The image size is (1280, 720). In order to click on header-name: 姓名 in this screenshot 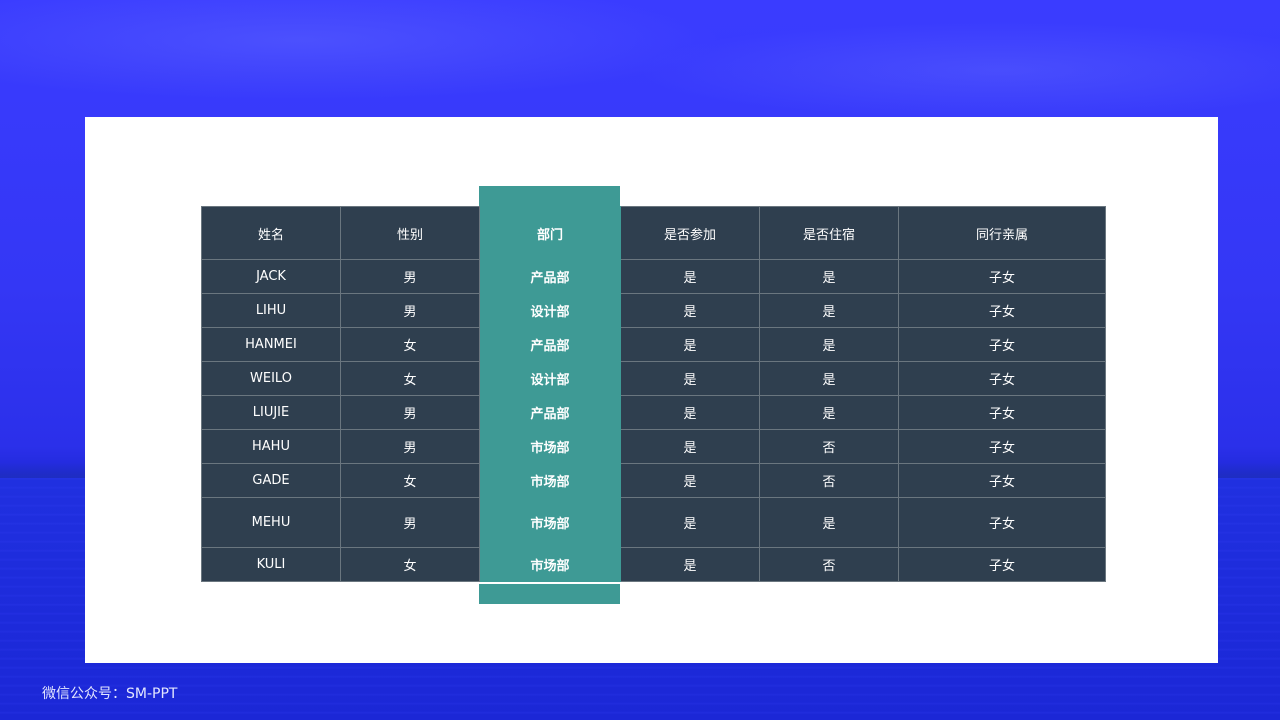, I will do `click(271, 233)`.